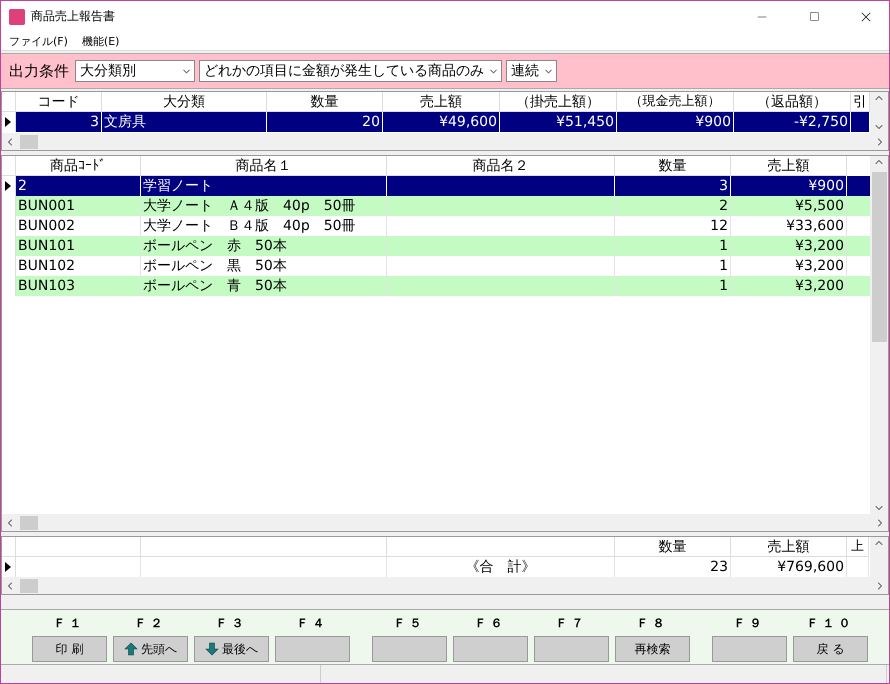  Describe the element at coordinates (232, 623) in the screenshot. I see `function-key-label: Ｆ３` at that location.